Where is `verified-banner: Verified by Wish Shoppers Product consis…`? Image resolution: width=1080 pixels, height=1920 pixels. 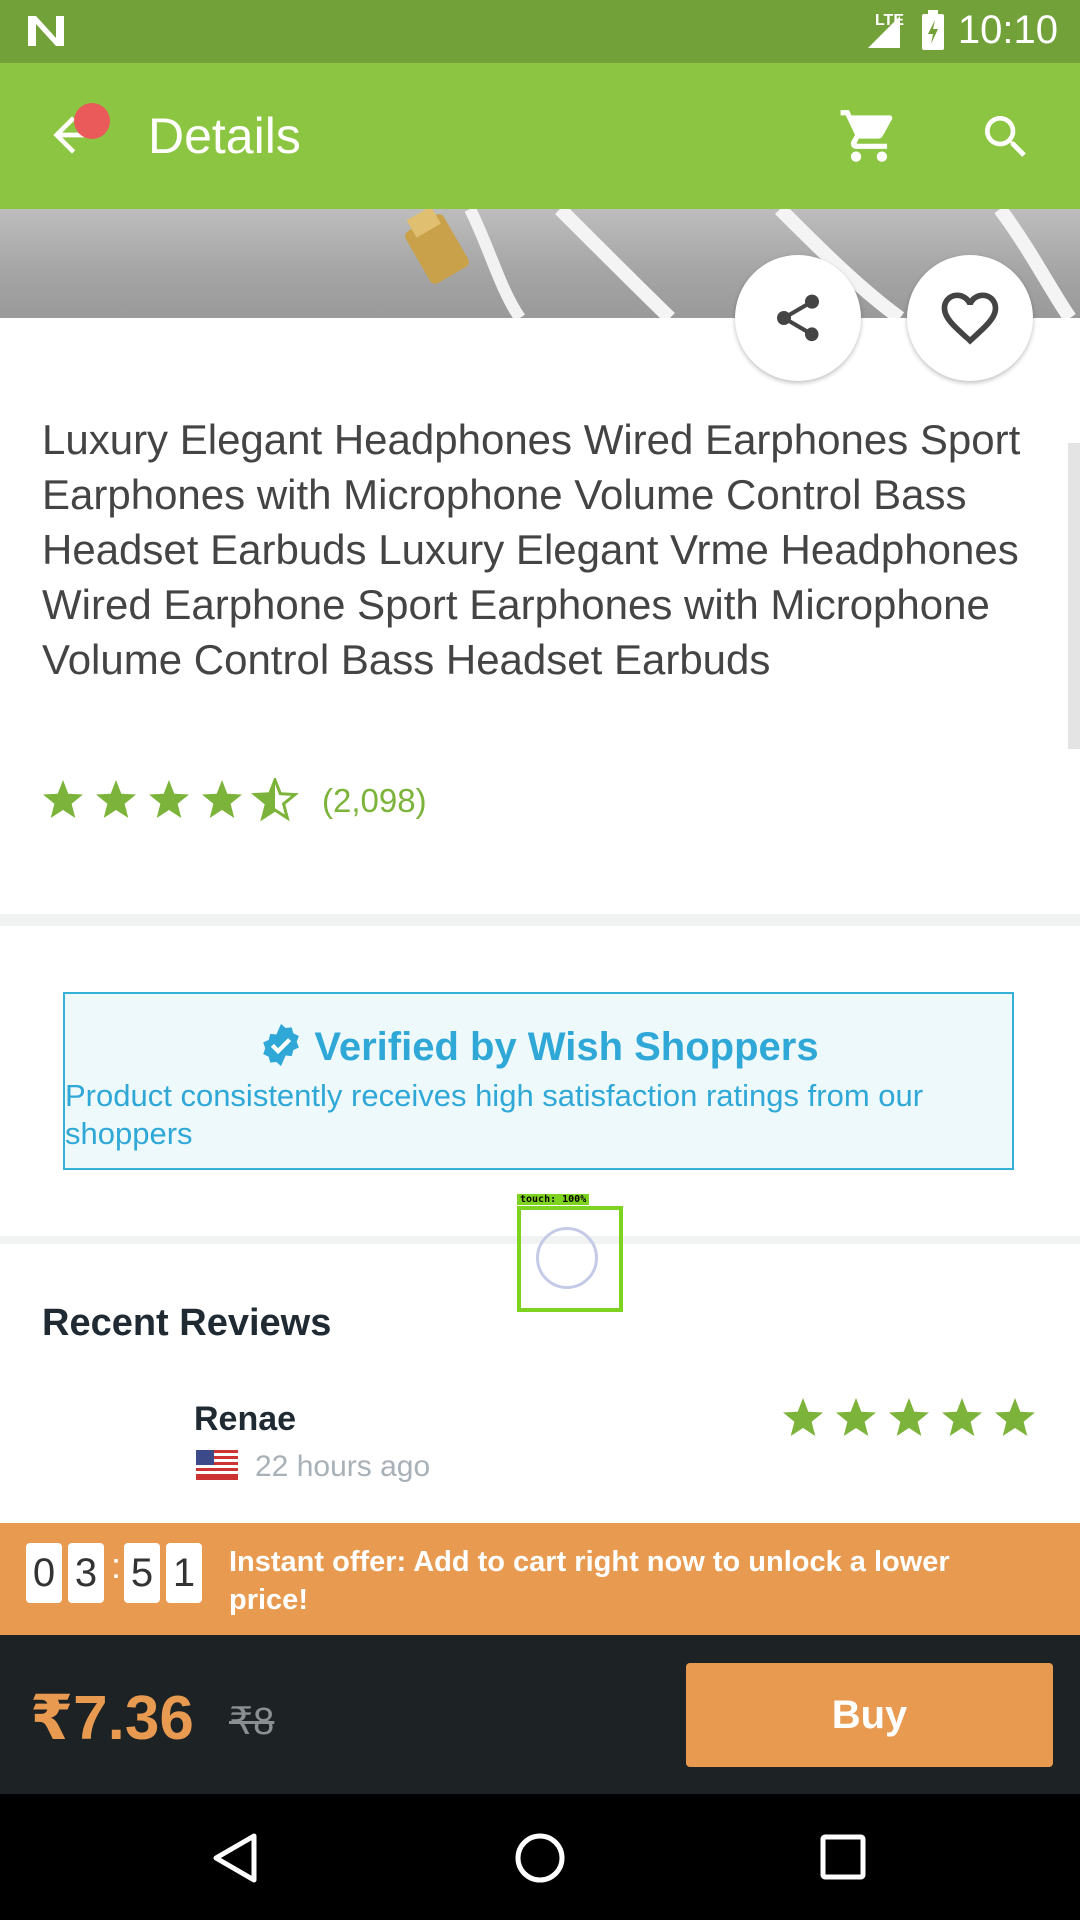 verified-banner: Verified by Wish Shoppers Product consis… is located at coordinates (538, 1081).